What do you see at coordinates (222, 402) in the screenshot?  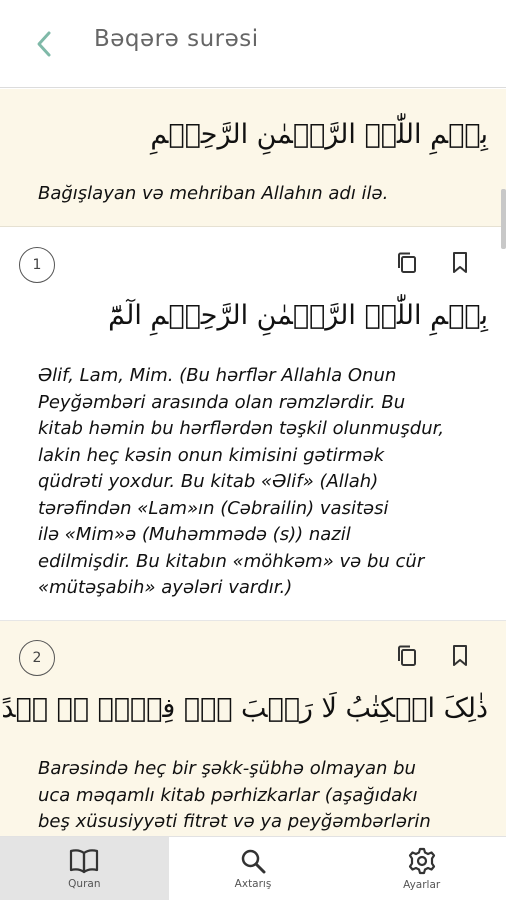 I see `translation-line: Peyğəmbəri arasında olan rəmzlərdir. Bu` at bounding box center [222, 402].